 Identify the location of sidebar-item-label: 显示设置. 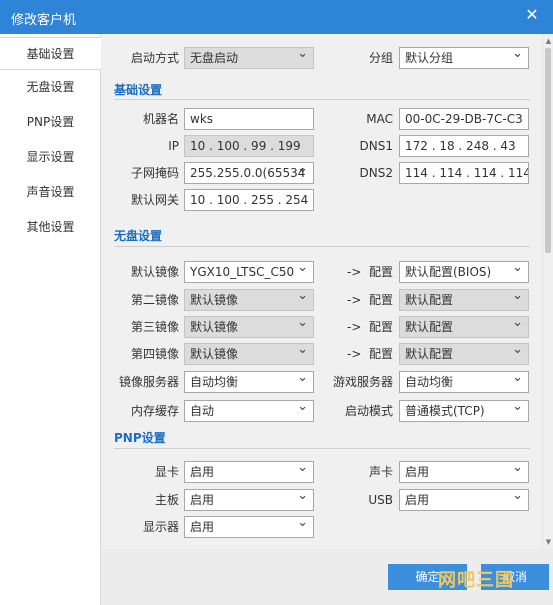
(50, 157).